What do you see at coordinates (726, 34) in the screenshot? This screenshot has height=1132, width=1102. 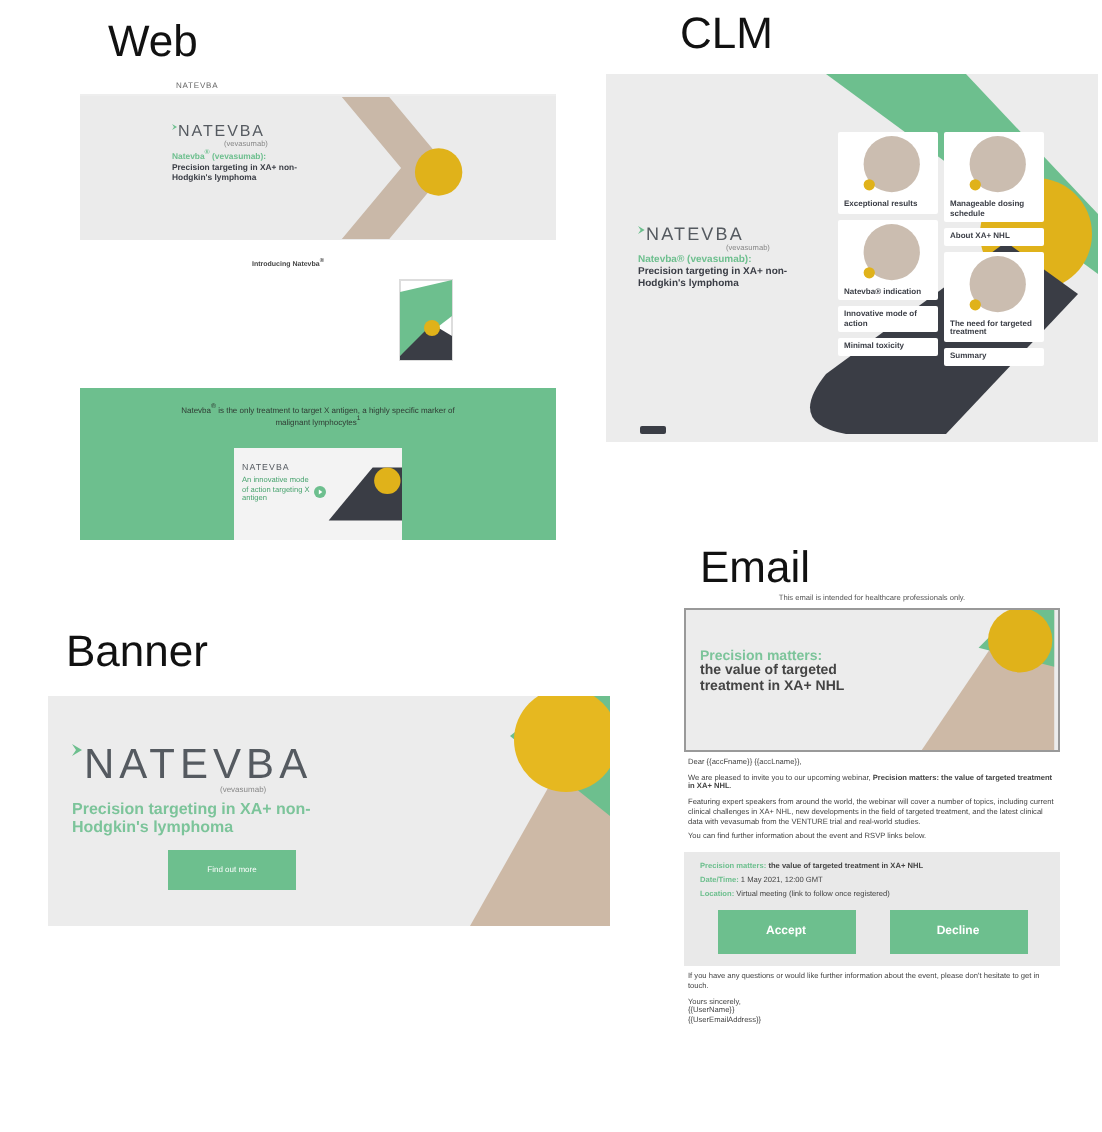 I see `section-label: CLM` at bounding box center [726, 34].